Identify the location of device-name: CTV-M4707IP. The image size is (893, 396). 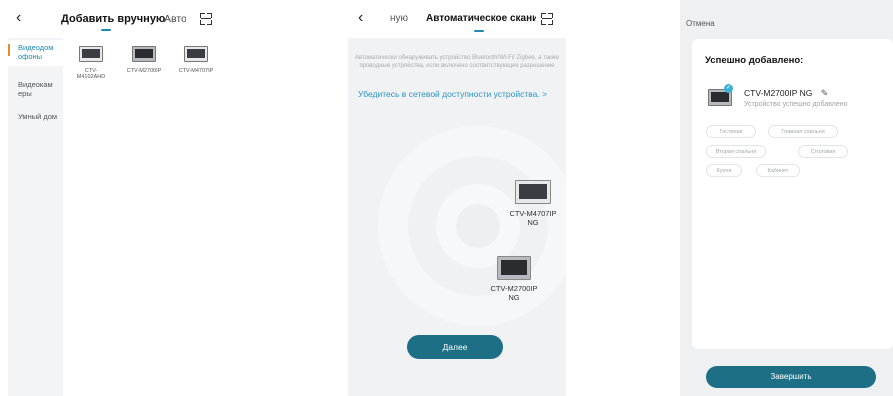
(196, 71).